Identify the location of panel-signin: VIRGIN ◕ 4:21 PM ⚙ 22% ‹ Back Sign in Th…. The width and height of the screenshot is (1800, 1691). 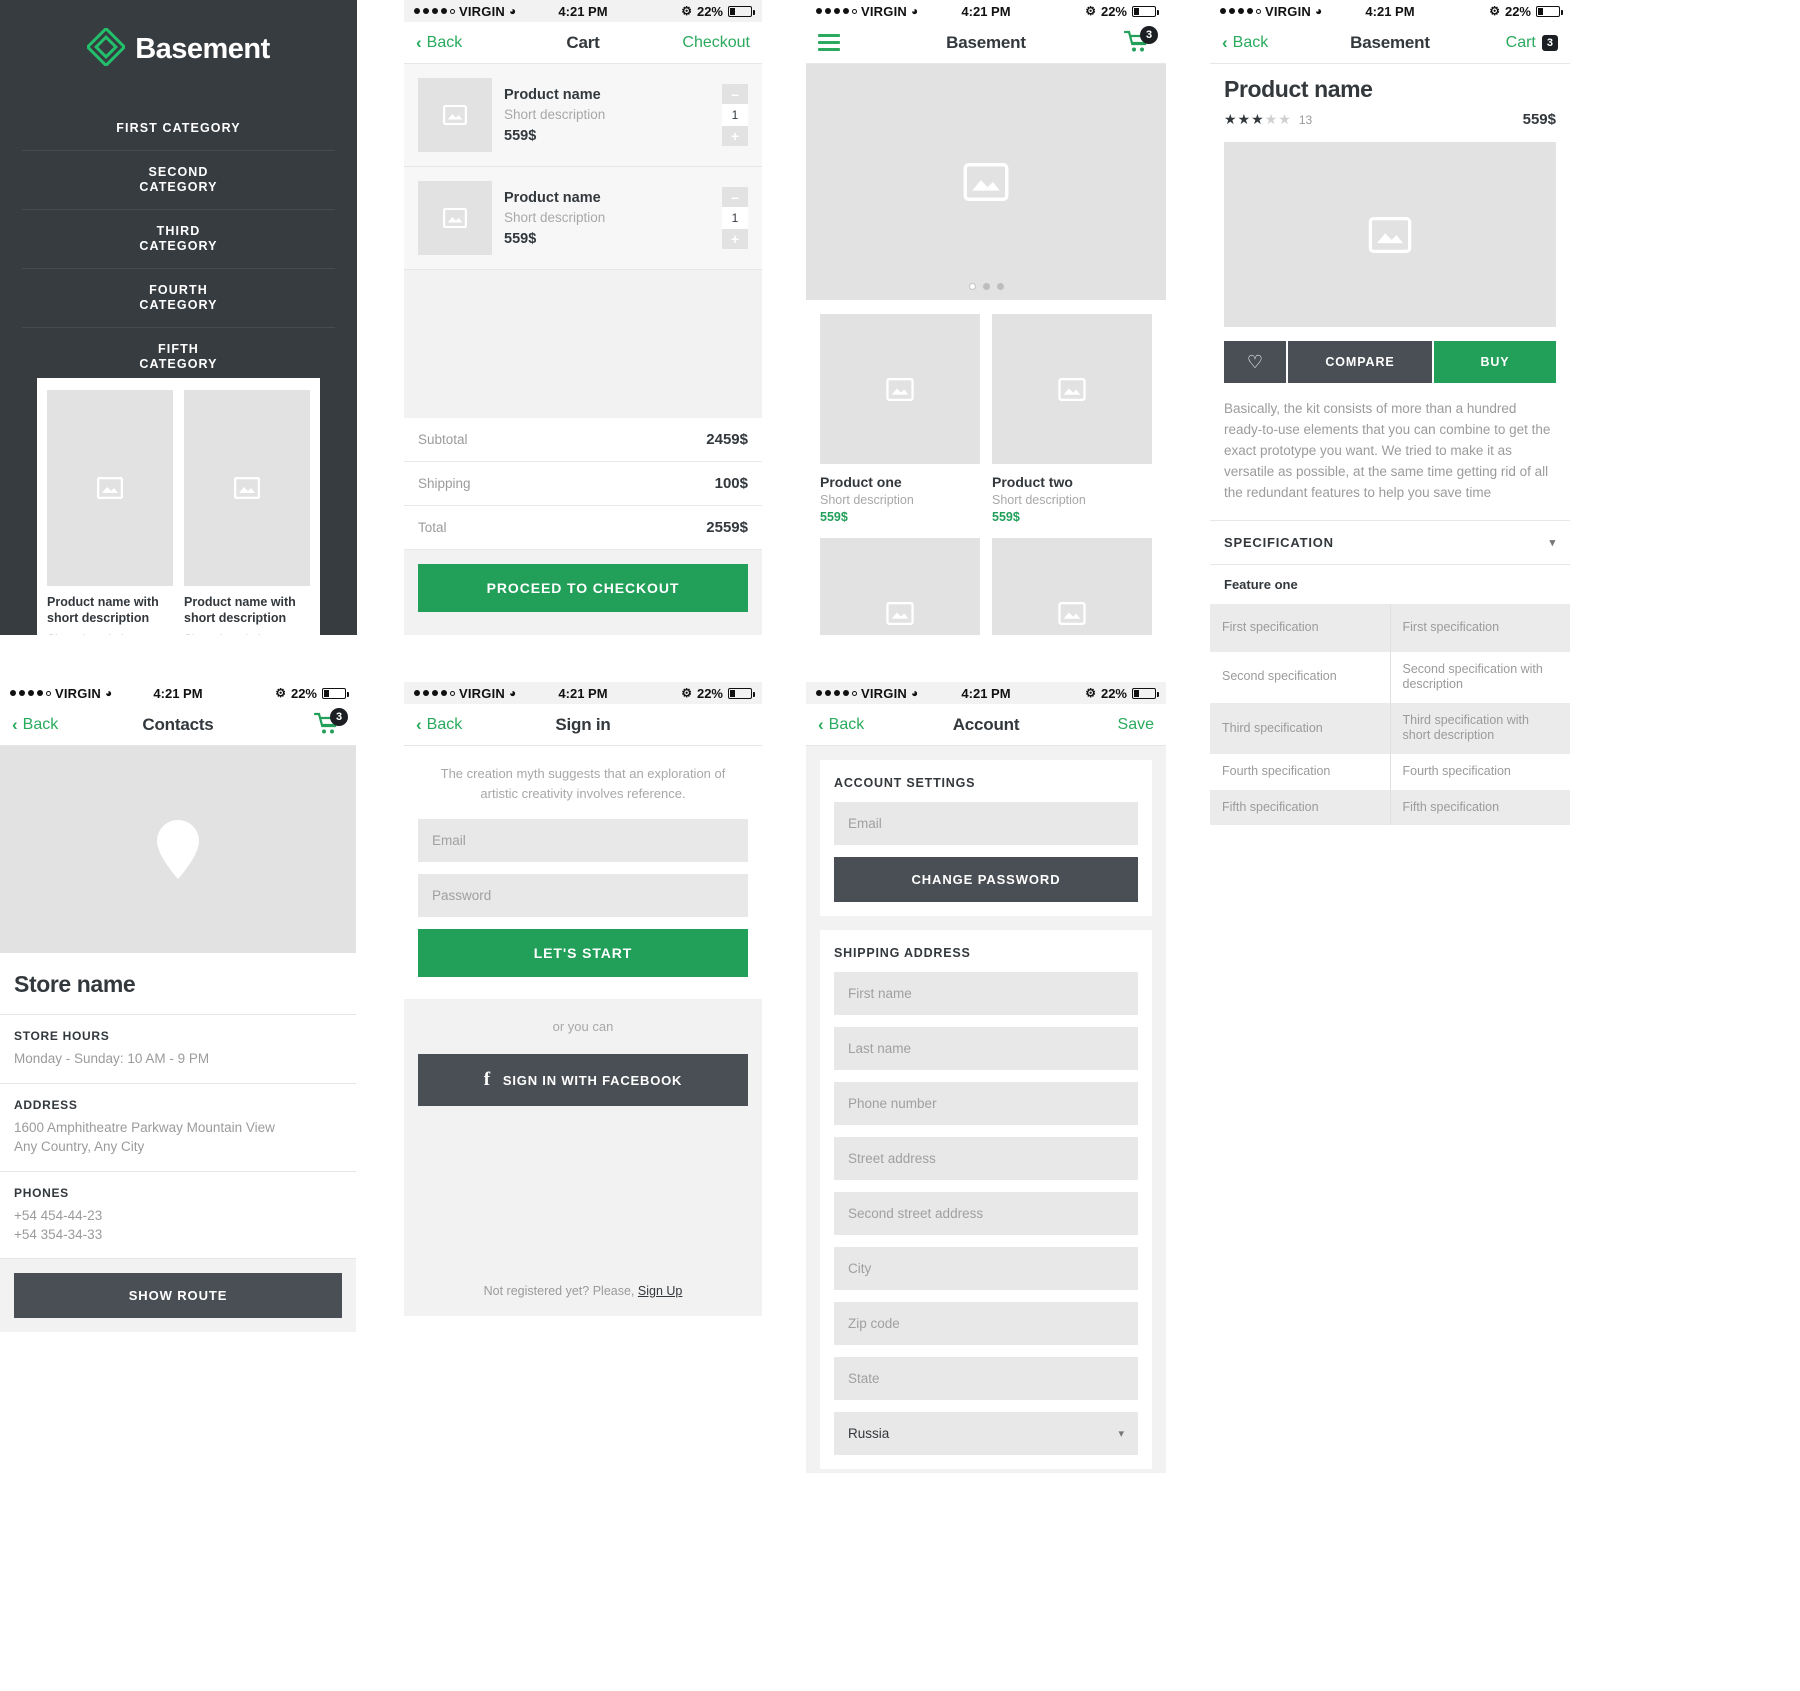
(583, 999).